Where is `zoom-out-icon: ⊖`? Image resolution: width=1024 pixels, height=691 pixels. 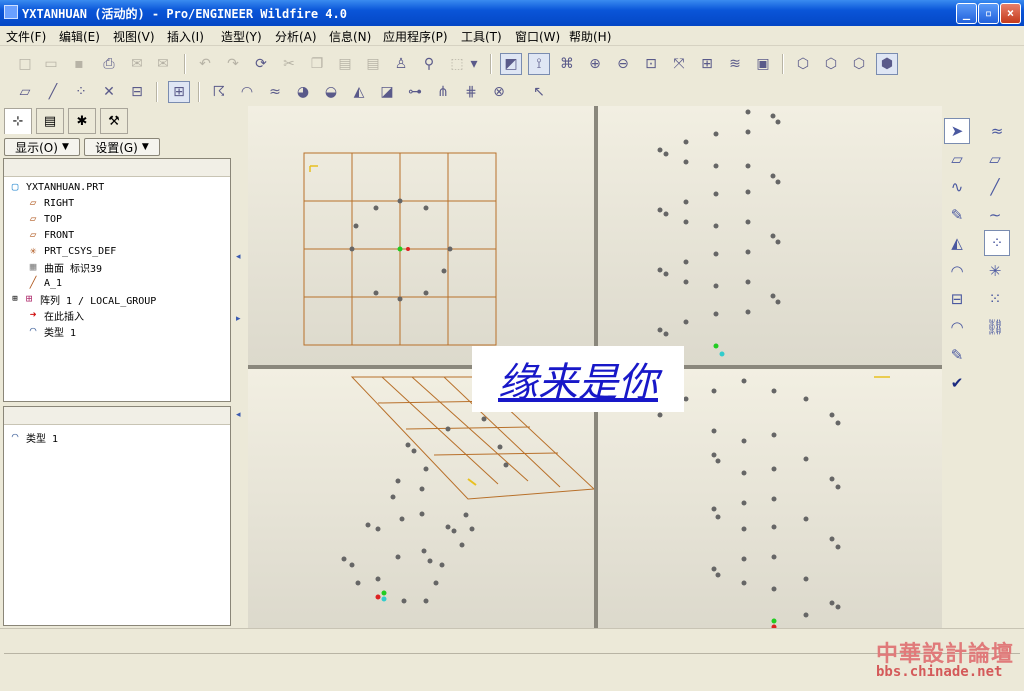 zoom-out-icon: ⊖ is located at coordinates (623, 64).